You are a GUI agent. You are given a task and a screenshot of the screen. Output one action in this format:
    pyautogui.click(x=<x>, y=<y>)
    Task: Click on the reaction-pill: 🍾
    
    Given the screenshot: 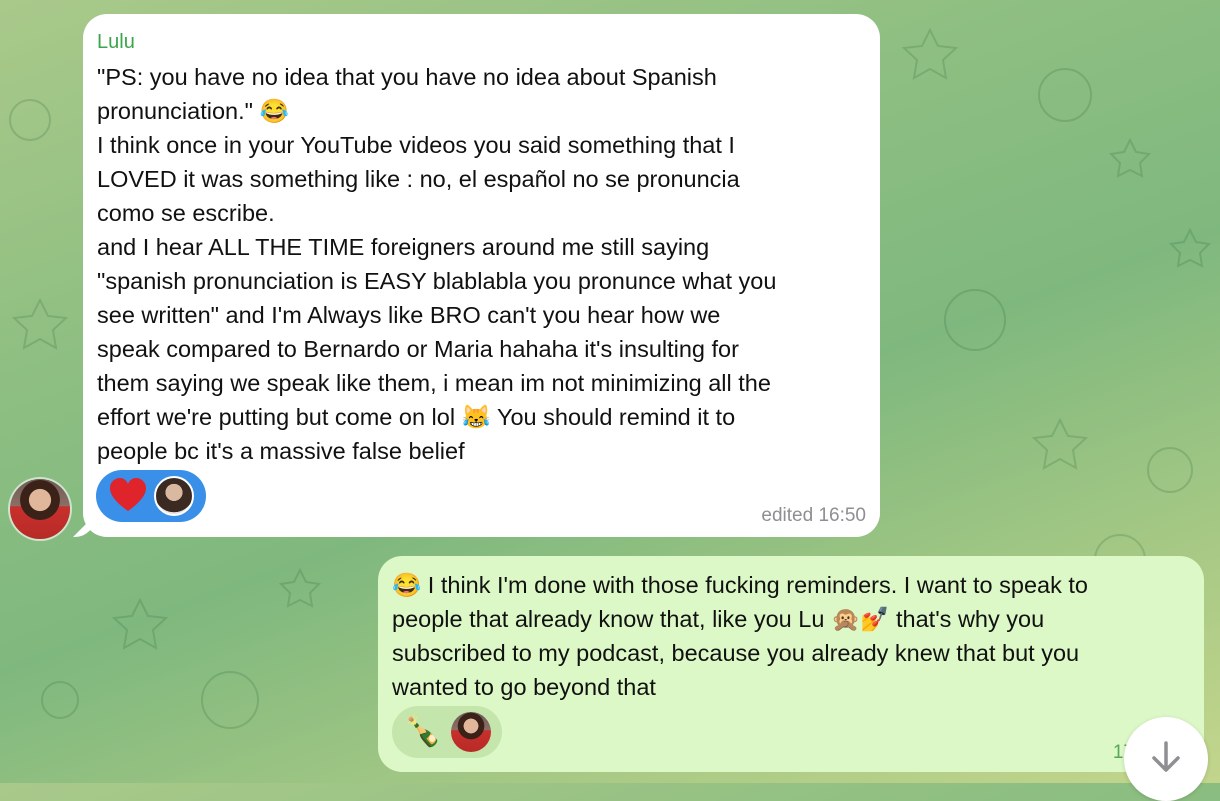 What is the action you would take?
    pyautogui.click(x=447, y=732)
    